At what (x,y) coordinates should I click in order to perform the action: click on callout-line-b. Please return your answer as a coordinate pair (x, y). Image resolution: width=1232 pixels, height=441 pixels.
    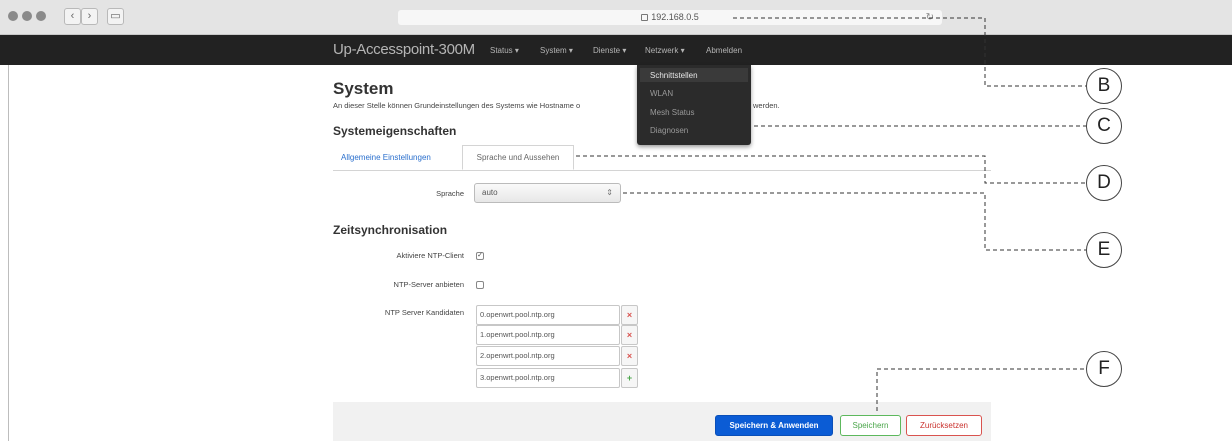
    Looking at the image, I should click on (909, 52).